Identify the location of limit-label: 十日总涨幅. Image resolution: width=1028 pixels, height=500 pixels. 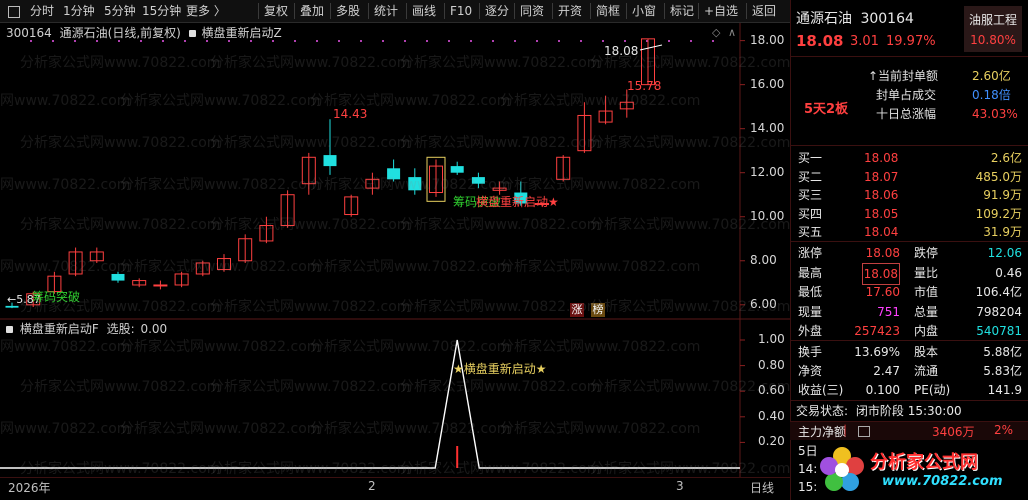
(906, 114).